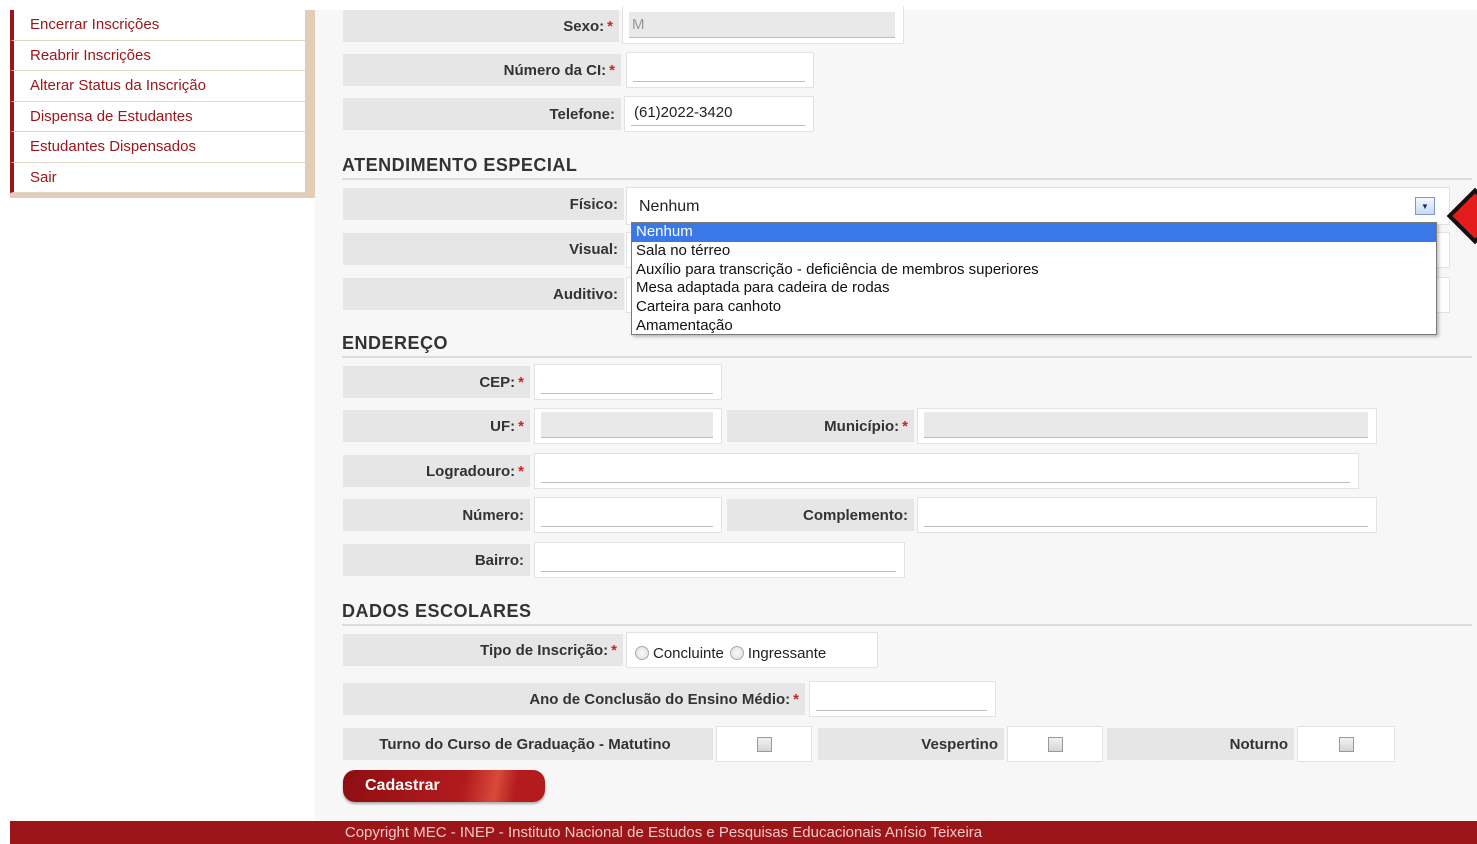 The width and height of the screenshot is (1477, 844). I want to click on telefone-label: Telefone:, so click(482, 114).